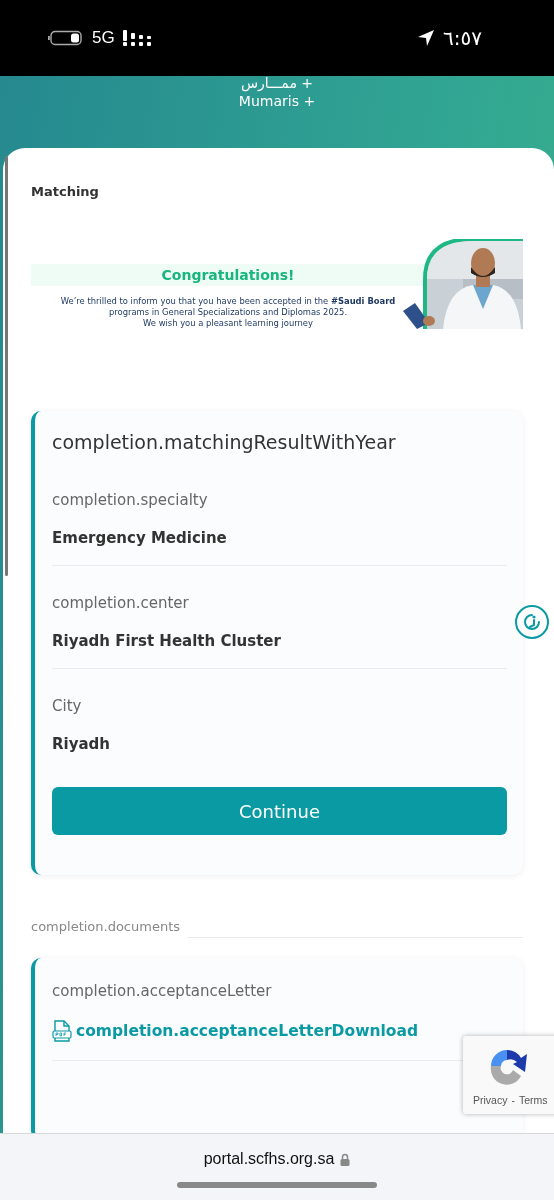 This screenshot has width=554, height=1200. I want to click on field-value: Emergency Medicine, so click(140, 538).